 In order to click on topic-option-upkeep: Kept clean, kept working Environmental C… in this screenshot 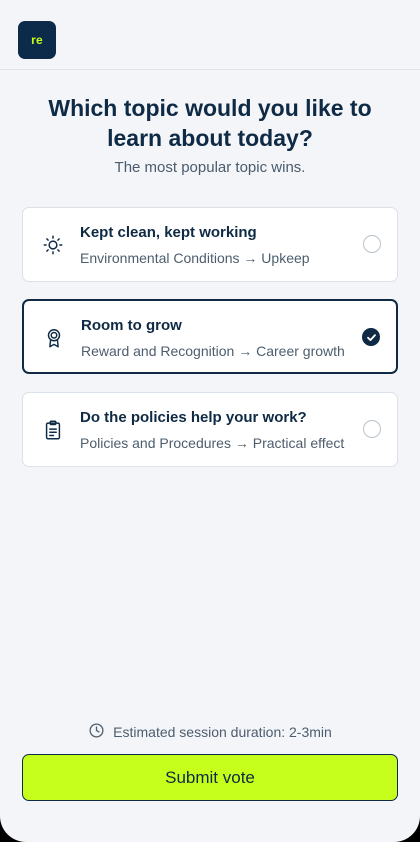, I will do `click(210, 244)`.